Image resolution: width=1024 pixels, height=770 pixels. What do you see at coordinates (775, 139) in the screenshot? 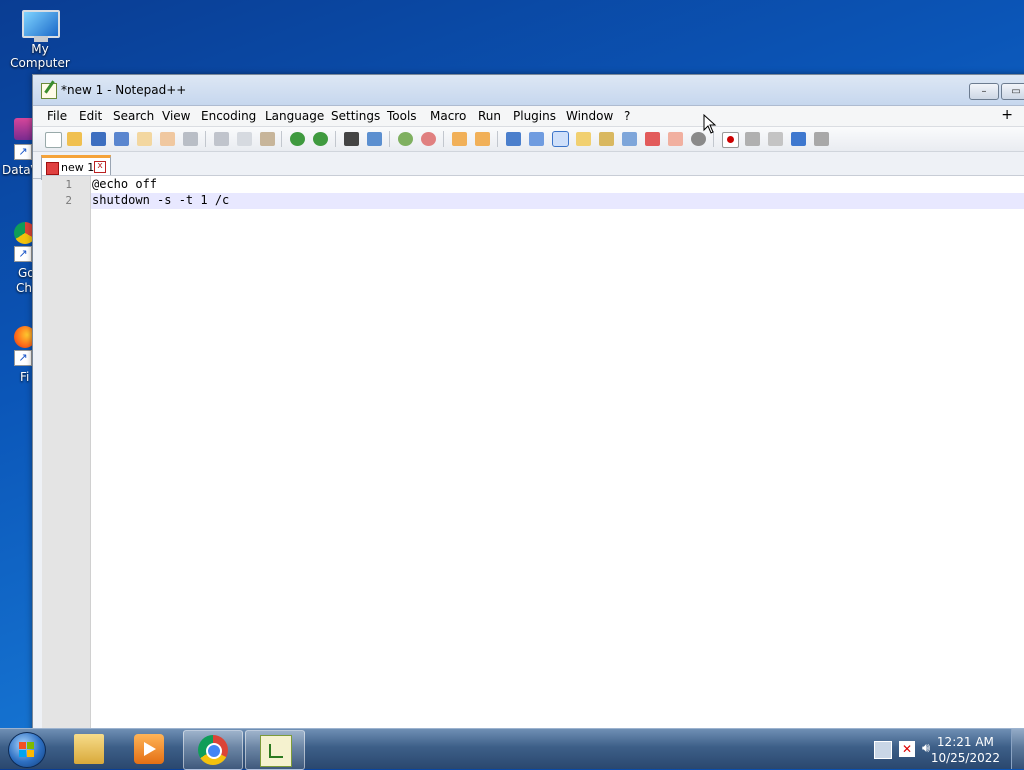
I see `play-macro-icon` at bounding box center [775, 139].